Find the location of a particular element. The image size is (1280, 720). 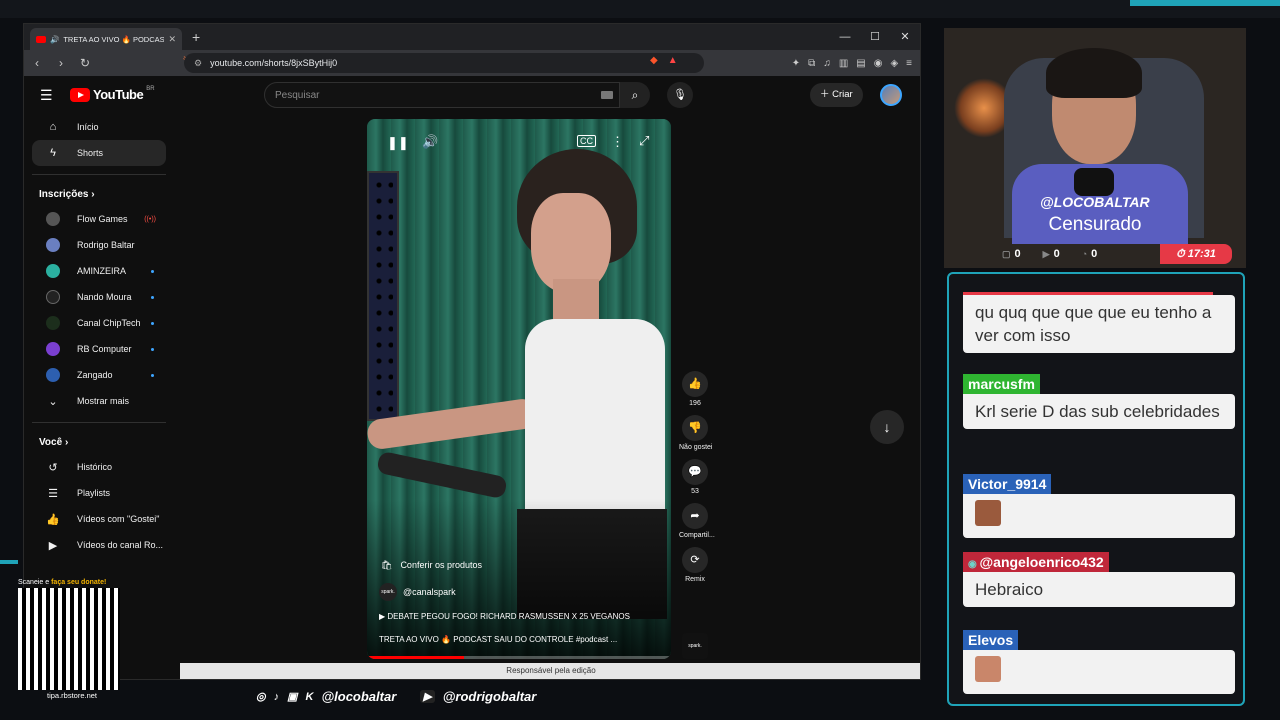

products-button: 🛍 Conferir os produtos is located at coordinates (431, 565).